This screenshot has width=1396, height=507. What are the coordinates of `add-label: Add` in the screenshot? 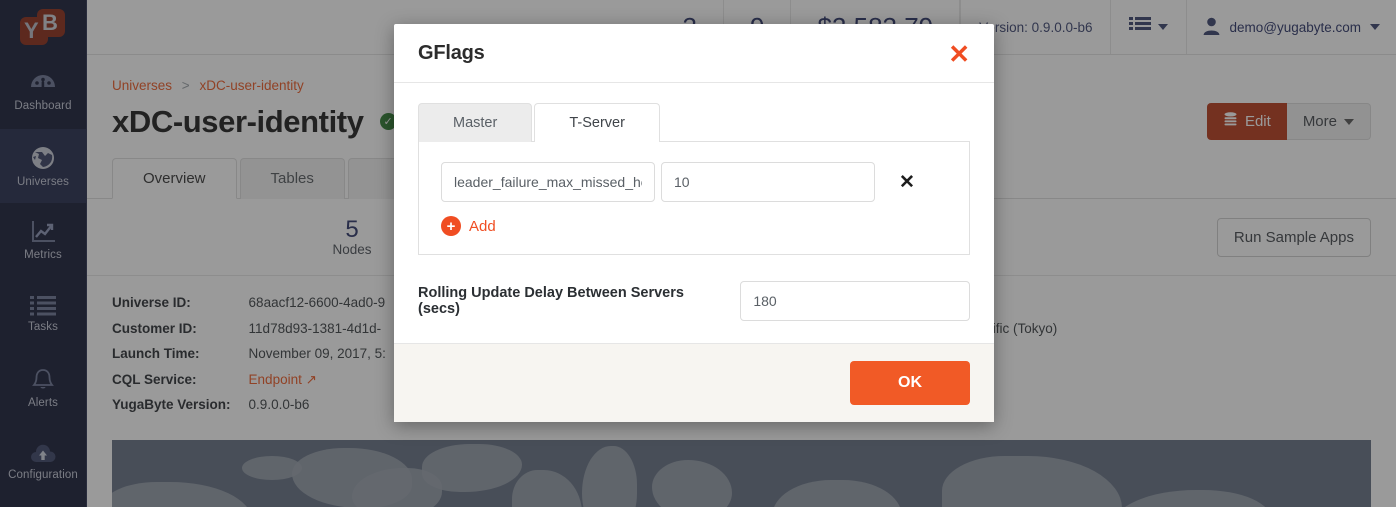 It's located at (482, 226).